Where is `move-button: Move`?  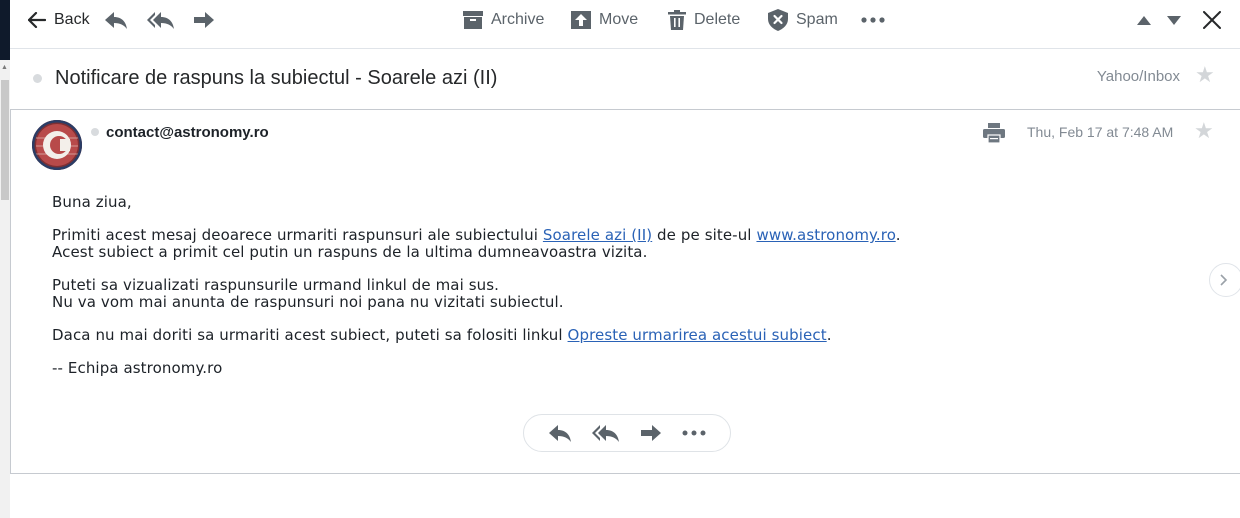
move-button: Move is located at coordinates (604, 20).